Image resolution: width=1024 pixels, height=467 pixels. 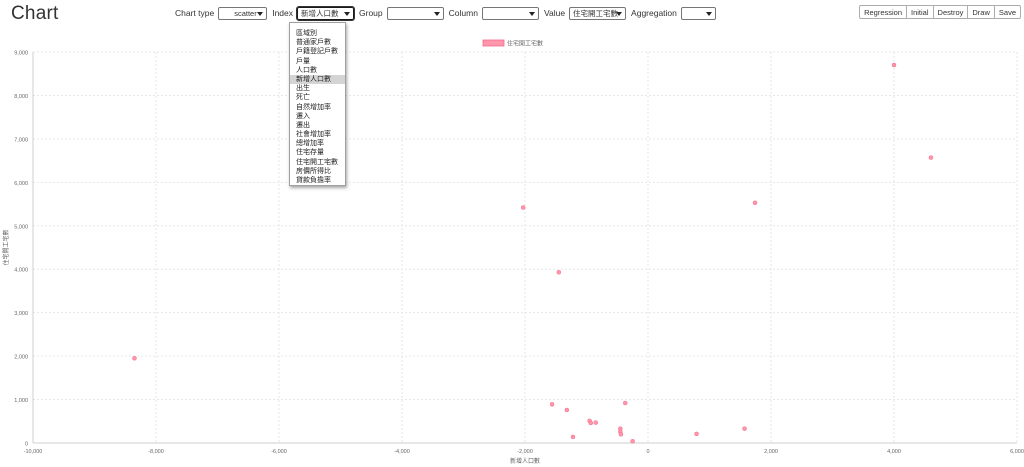 I want to click on legend-swatch, so click(x=493, y=43).